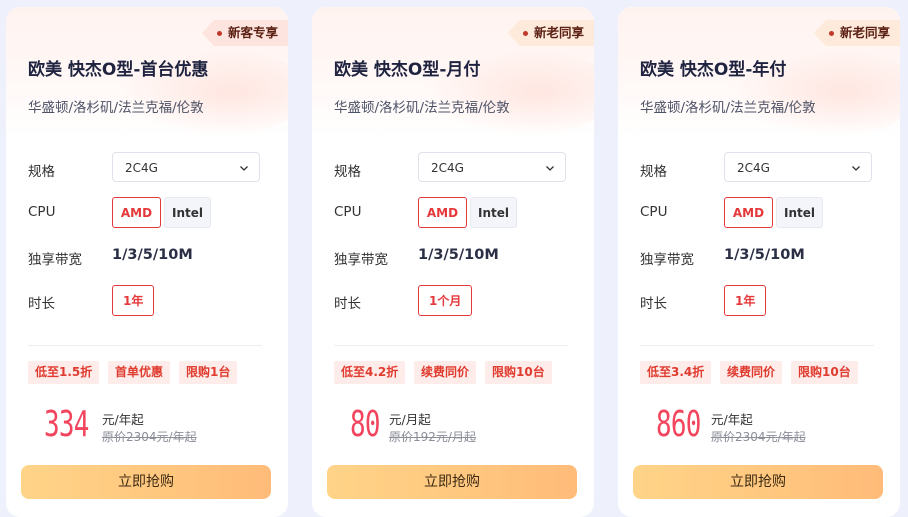 Image resolution: width=908 pixels, height=517 pixels. What do you see at coordinates (208, 372) in the screenshot?
I see `promo-tag: 限购1台` at bounding box center [208, 372].